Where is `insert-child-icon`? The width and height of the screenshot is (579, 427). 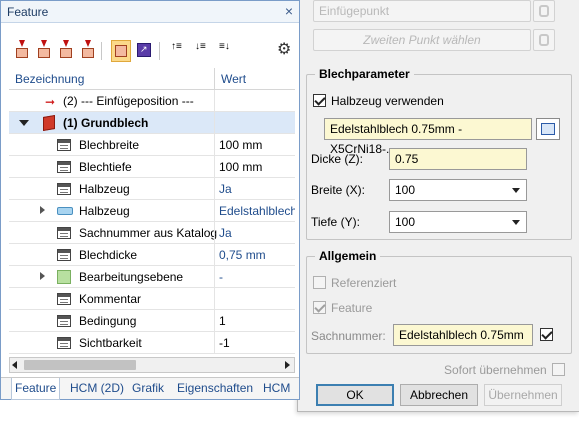
insert-child-icon is located at coordinates (88, 50).